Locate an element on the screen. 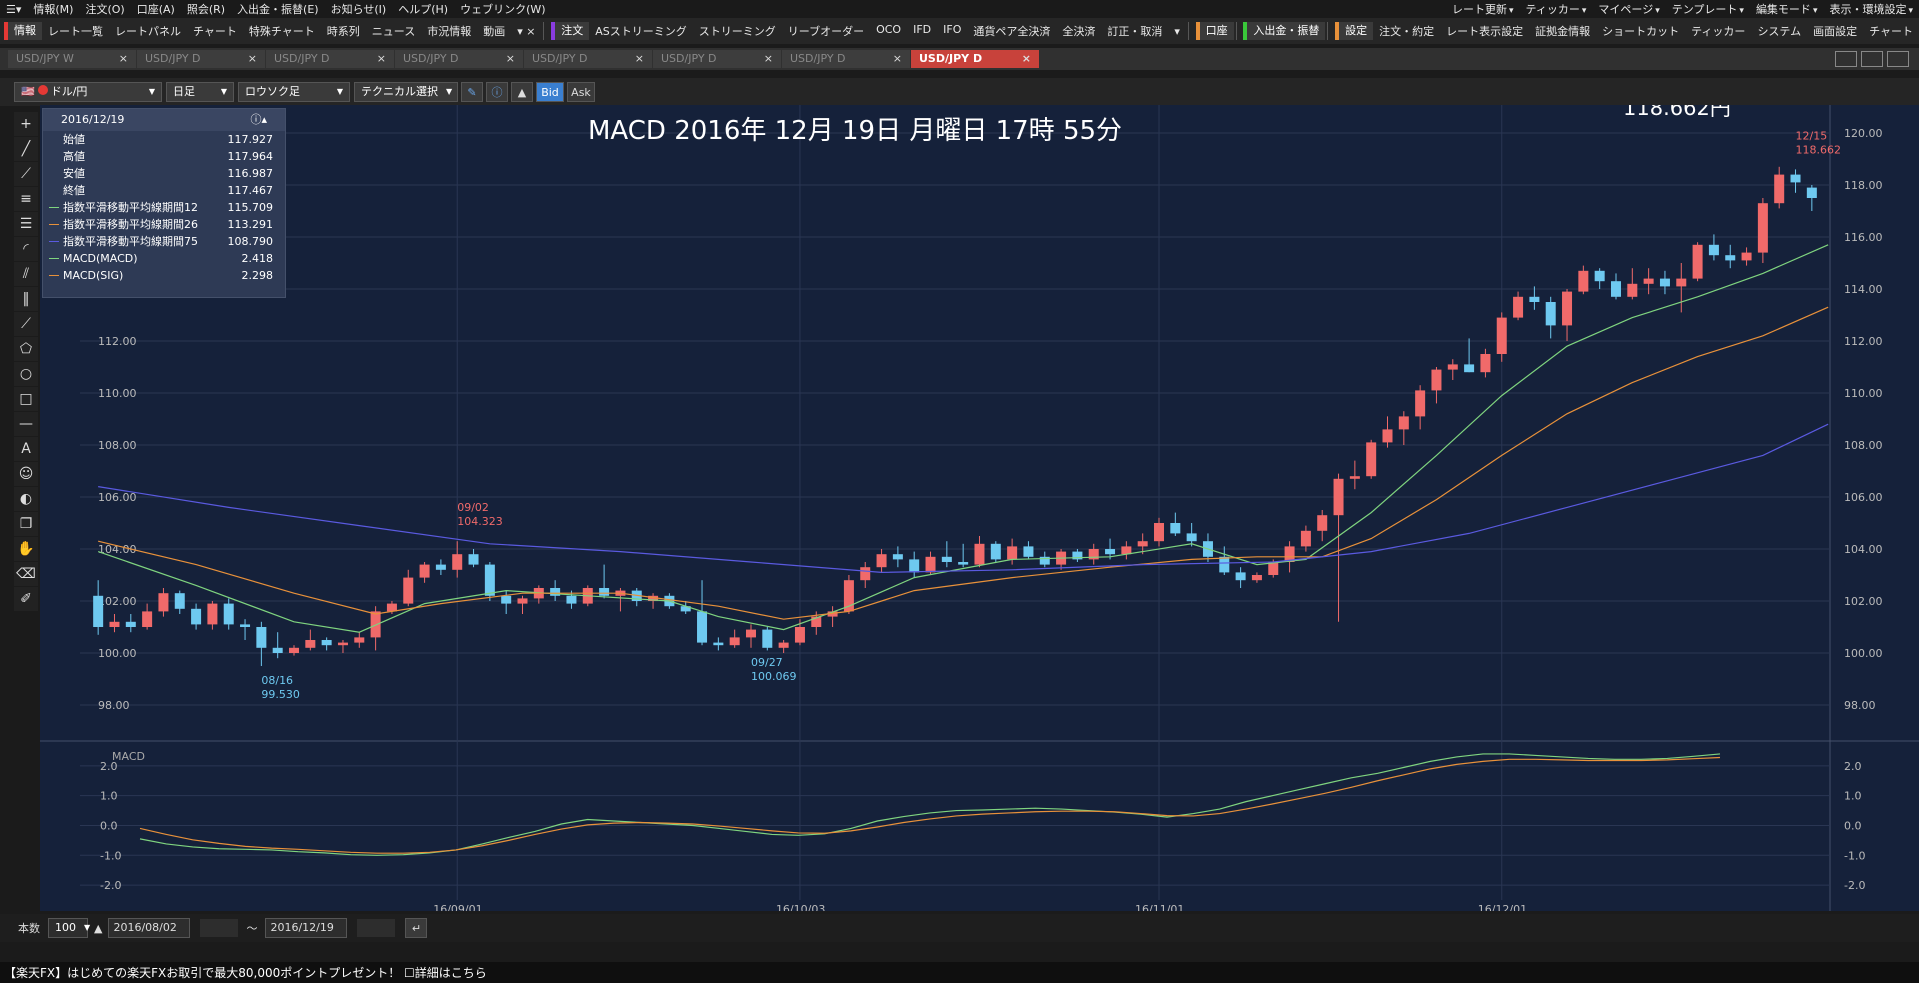  account-group-tag: 口座 is located at coordinates (1214, 31).